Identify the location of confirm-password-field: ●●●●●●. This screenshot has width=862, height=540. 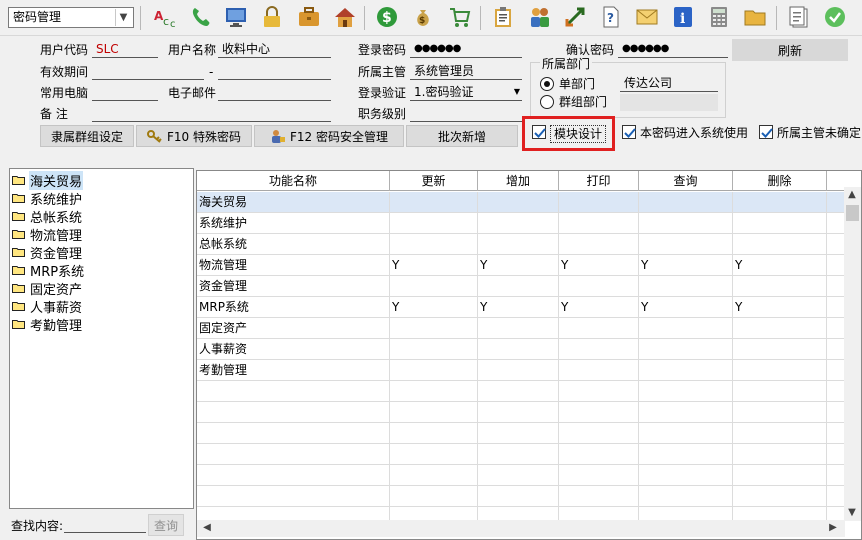
(673, 49).